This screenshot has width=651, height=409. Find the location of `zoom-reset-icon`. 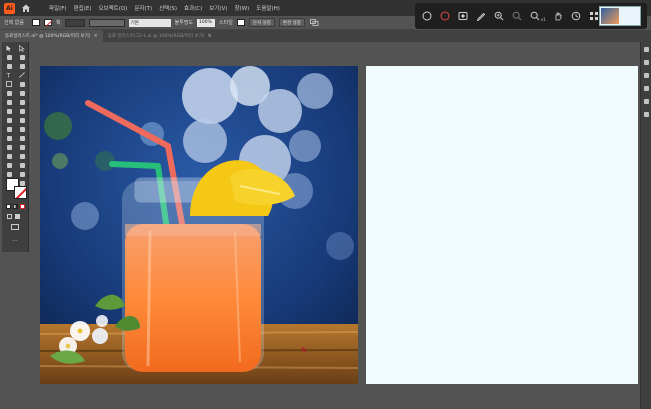

zoom-reset-icon is located at coordinates (534, 16).